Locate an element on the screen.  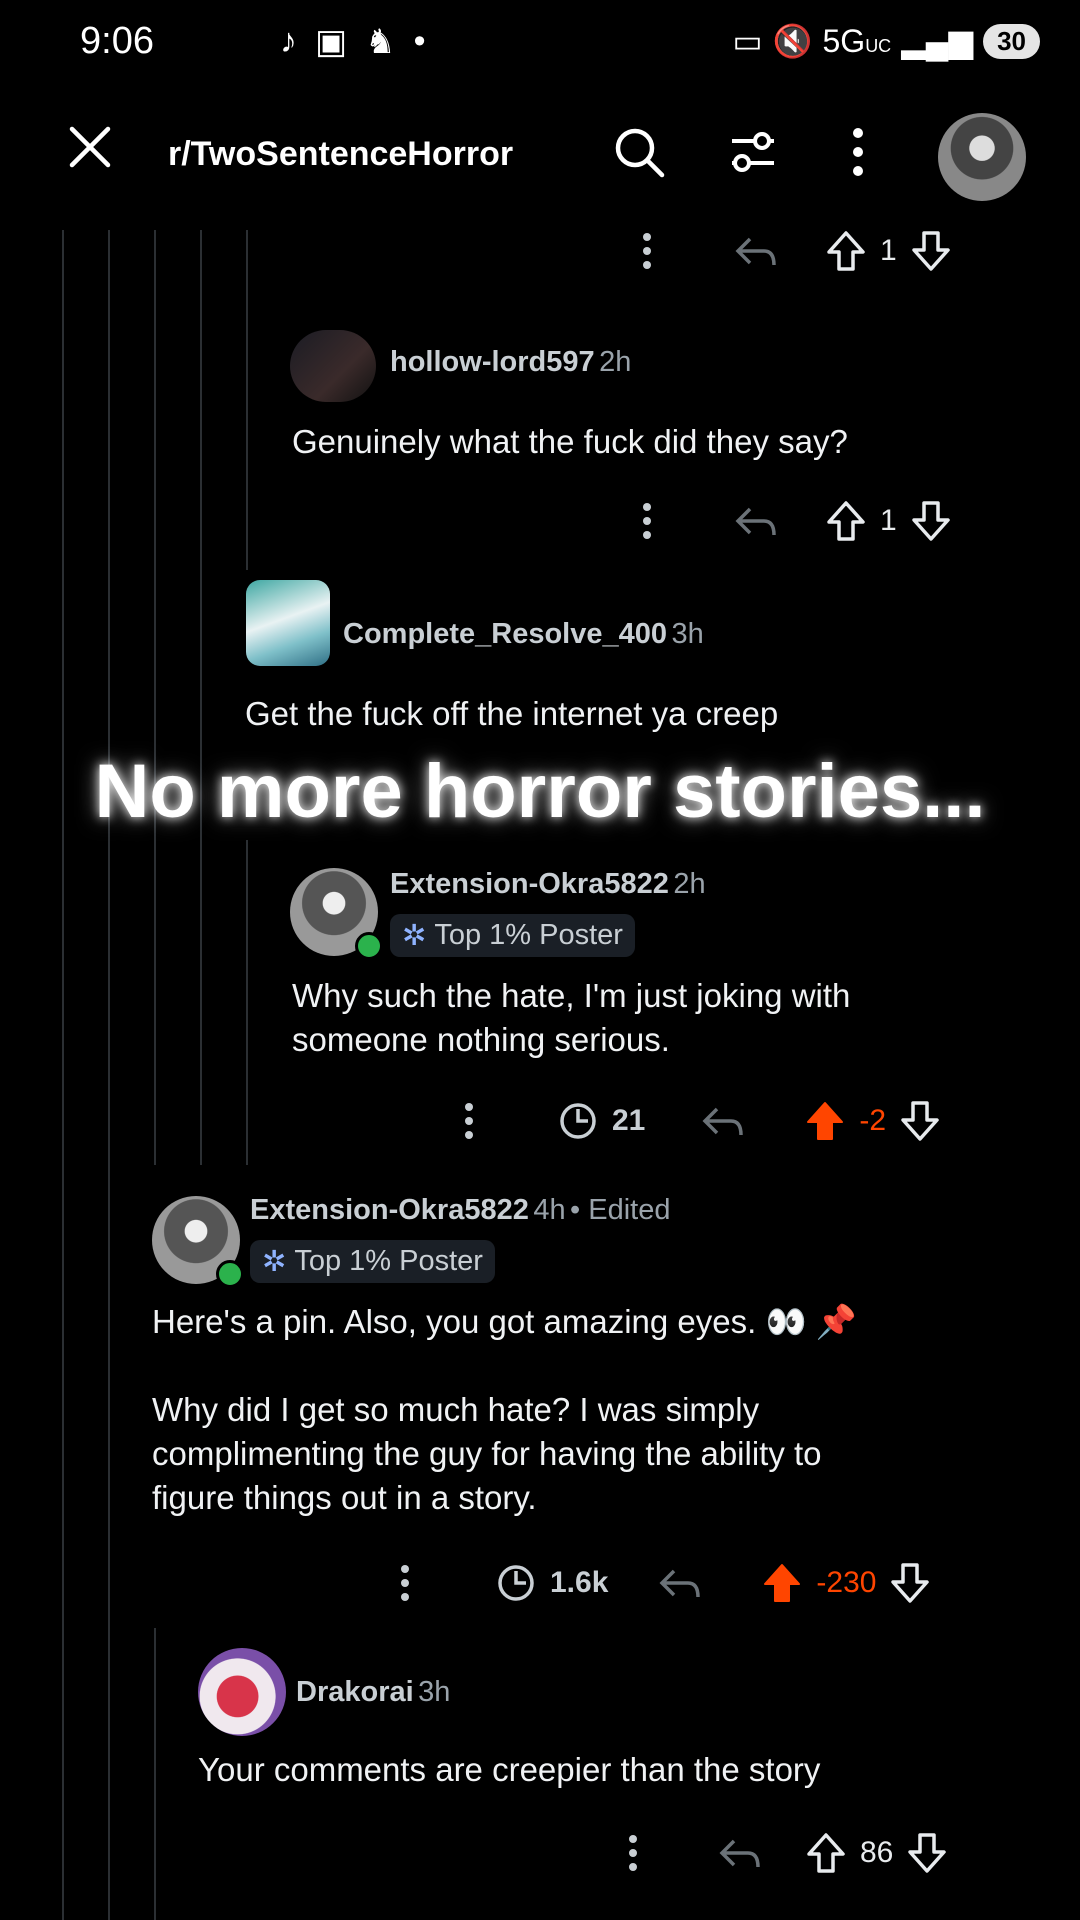
edited-label: • Edited is located at coordinates (620, 1210).